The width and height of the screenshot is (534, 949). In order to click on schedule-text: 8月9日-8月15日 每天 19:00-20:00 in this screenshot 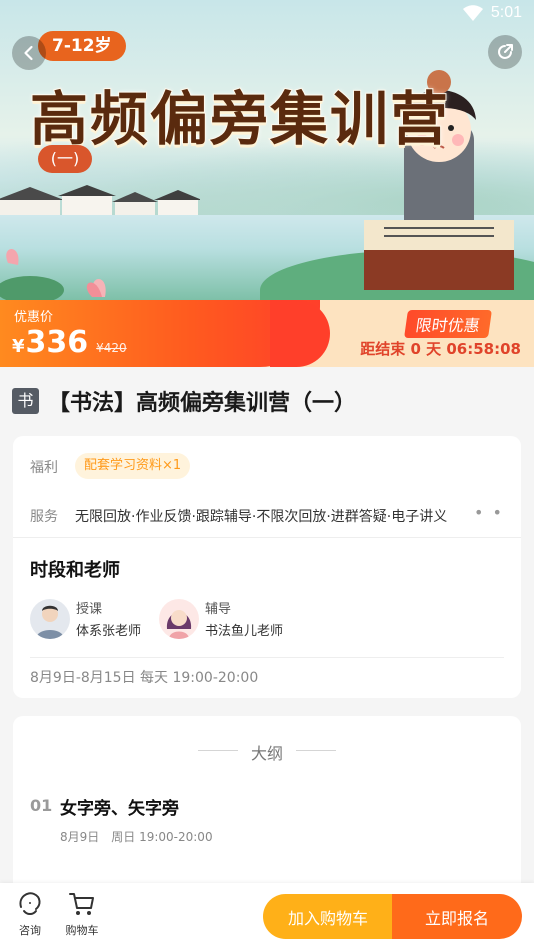, I will do `click(144, 678)`.